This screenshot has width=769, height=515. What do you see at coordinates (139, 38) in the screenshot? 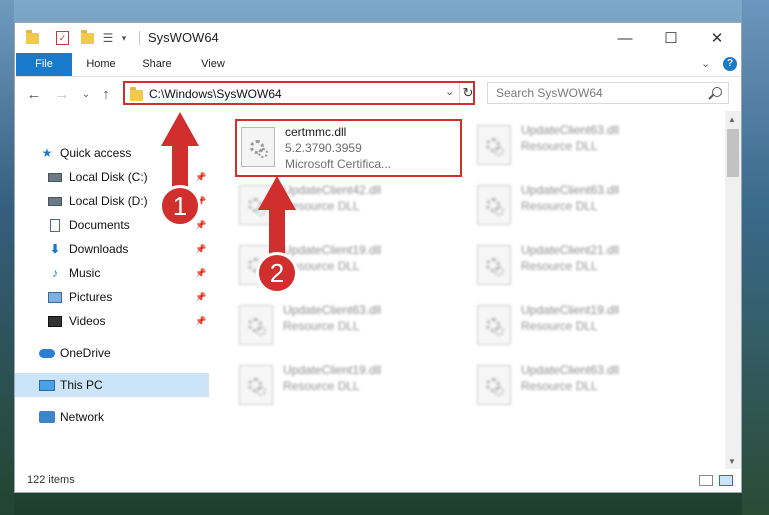
I see `title-separator` at bounding box center [139, 38].